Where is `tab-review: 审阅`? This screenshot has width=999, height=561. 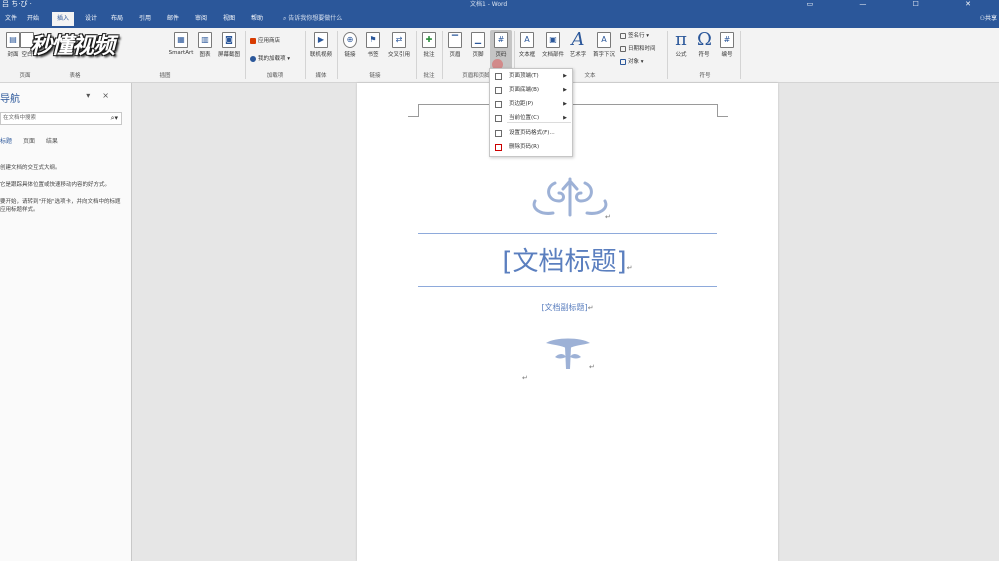 tab-review: 审阅 is located at coordinates (201, 19).